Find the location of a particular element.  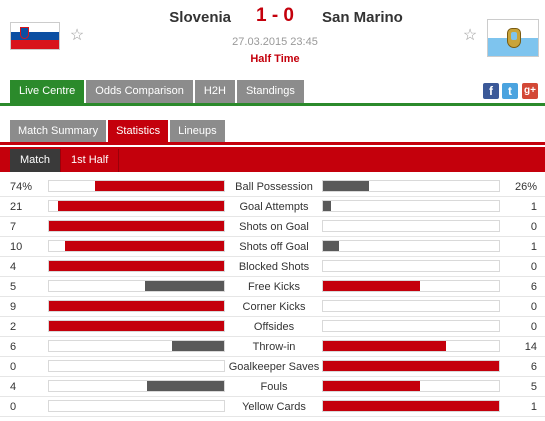

stat-name: Goal Attempts is located at coordinates (274, 207).